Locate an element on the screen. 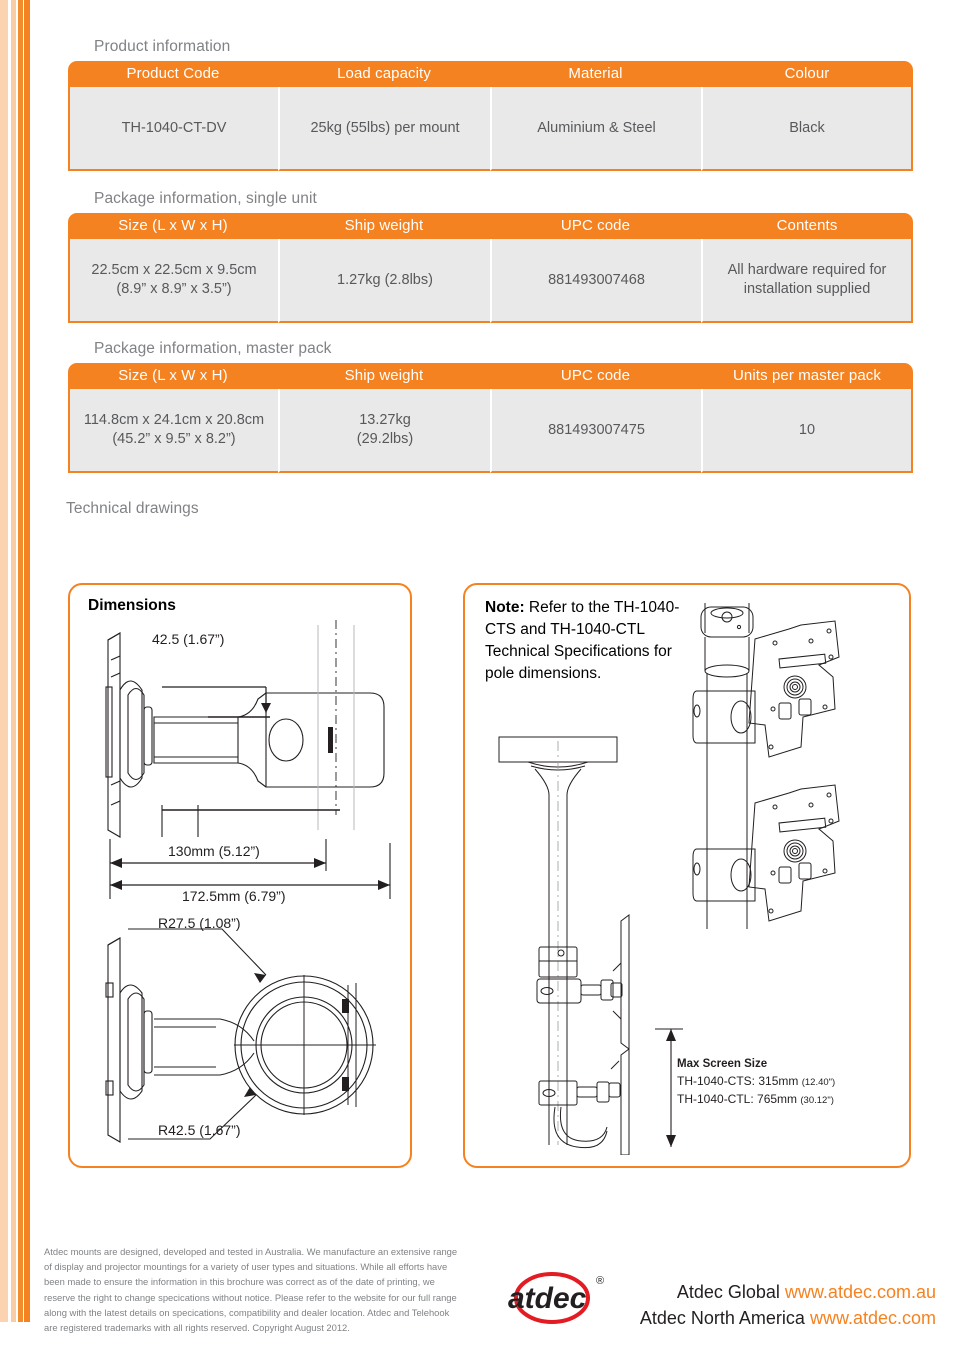 This screenshot has height=1350, width=954. cell-ship-weight: 13.27kg (29.2lbs) is located at coordinates (384, 431).